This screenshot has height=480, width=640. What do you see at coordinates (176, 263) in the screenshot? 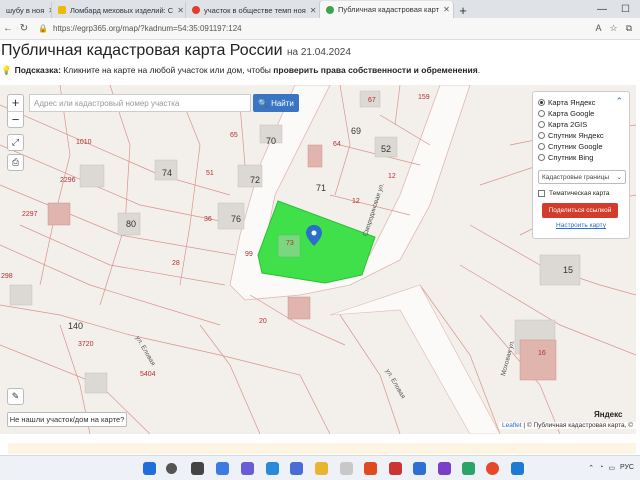
I see `plot-number: 28` at bounding box center [176, 263].